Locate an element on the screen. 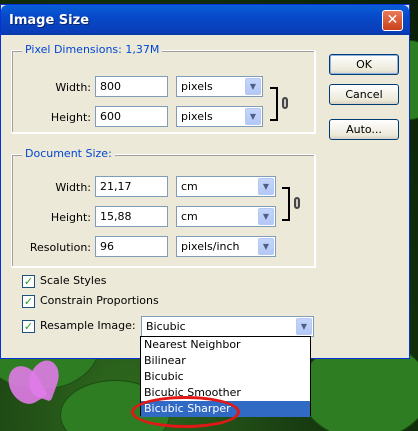  pixel-width-unit-select: pixels ▼ is located at coordinates (219, 86).